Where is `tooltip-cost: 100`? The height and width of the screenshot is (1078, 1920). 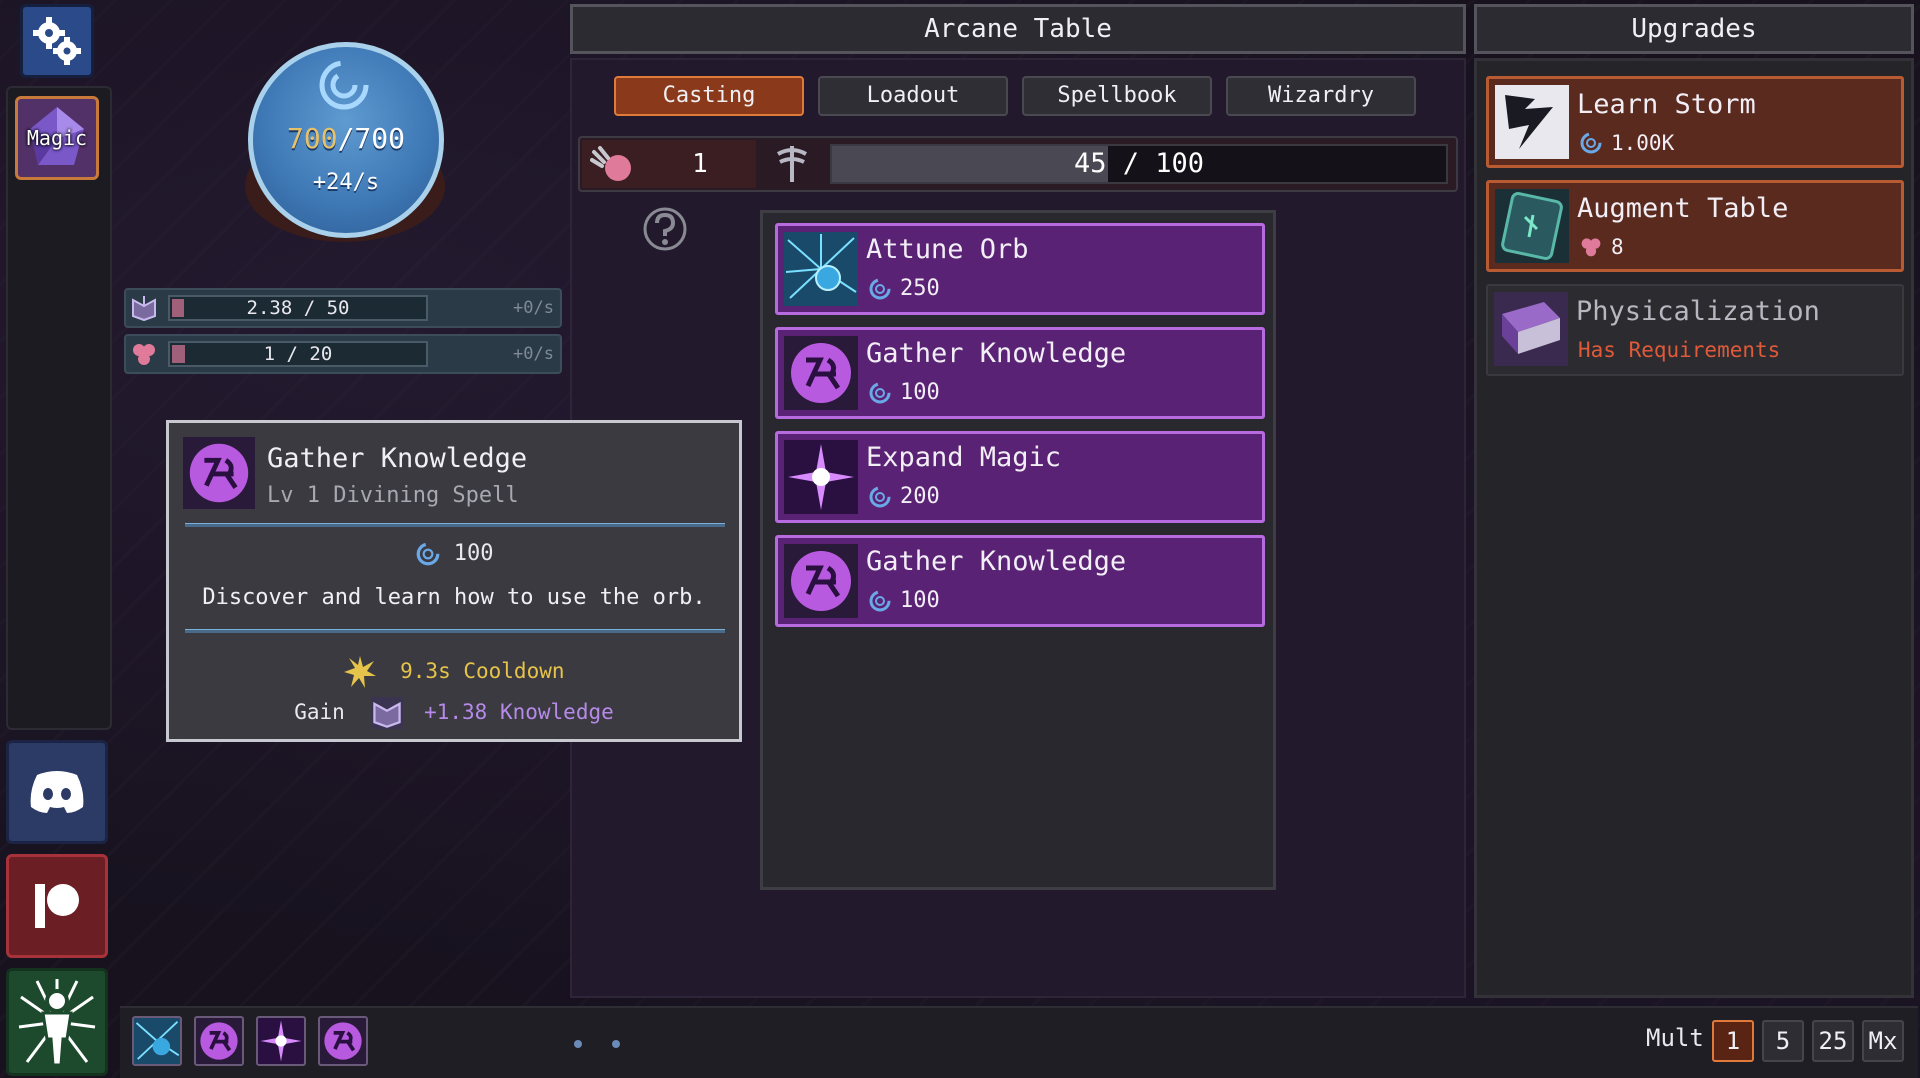 tooltip-cost: 100 is located at coordinates (454, 554).